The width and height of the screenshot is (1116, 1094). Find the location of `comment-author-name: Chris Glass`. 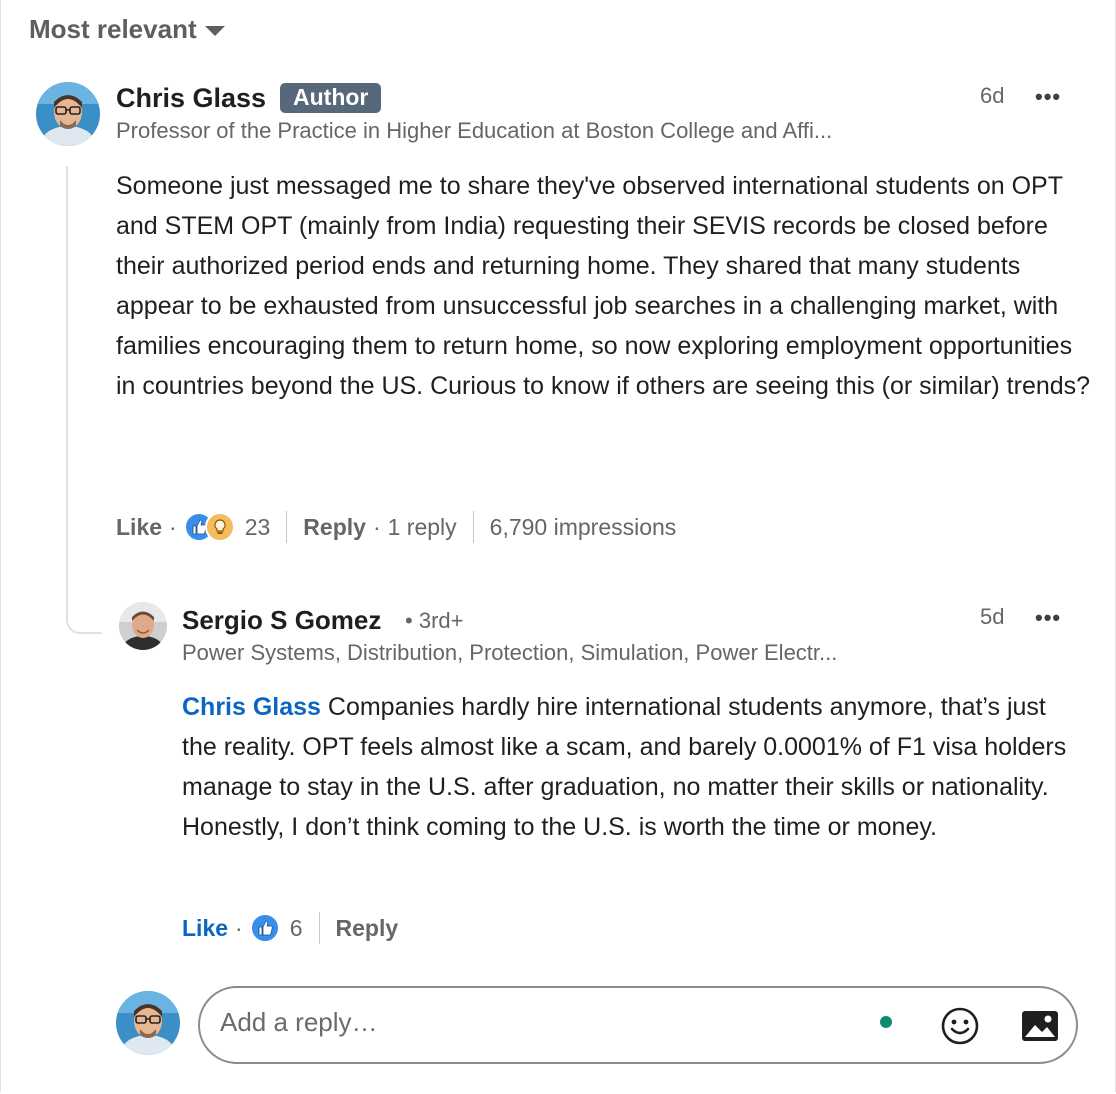

comment-author-name: Chris Glass is located at coordinates (191, 98).